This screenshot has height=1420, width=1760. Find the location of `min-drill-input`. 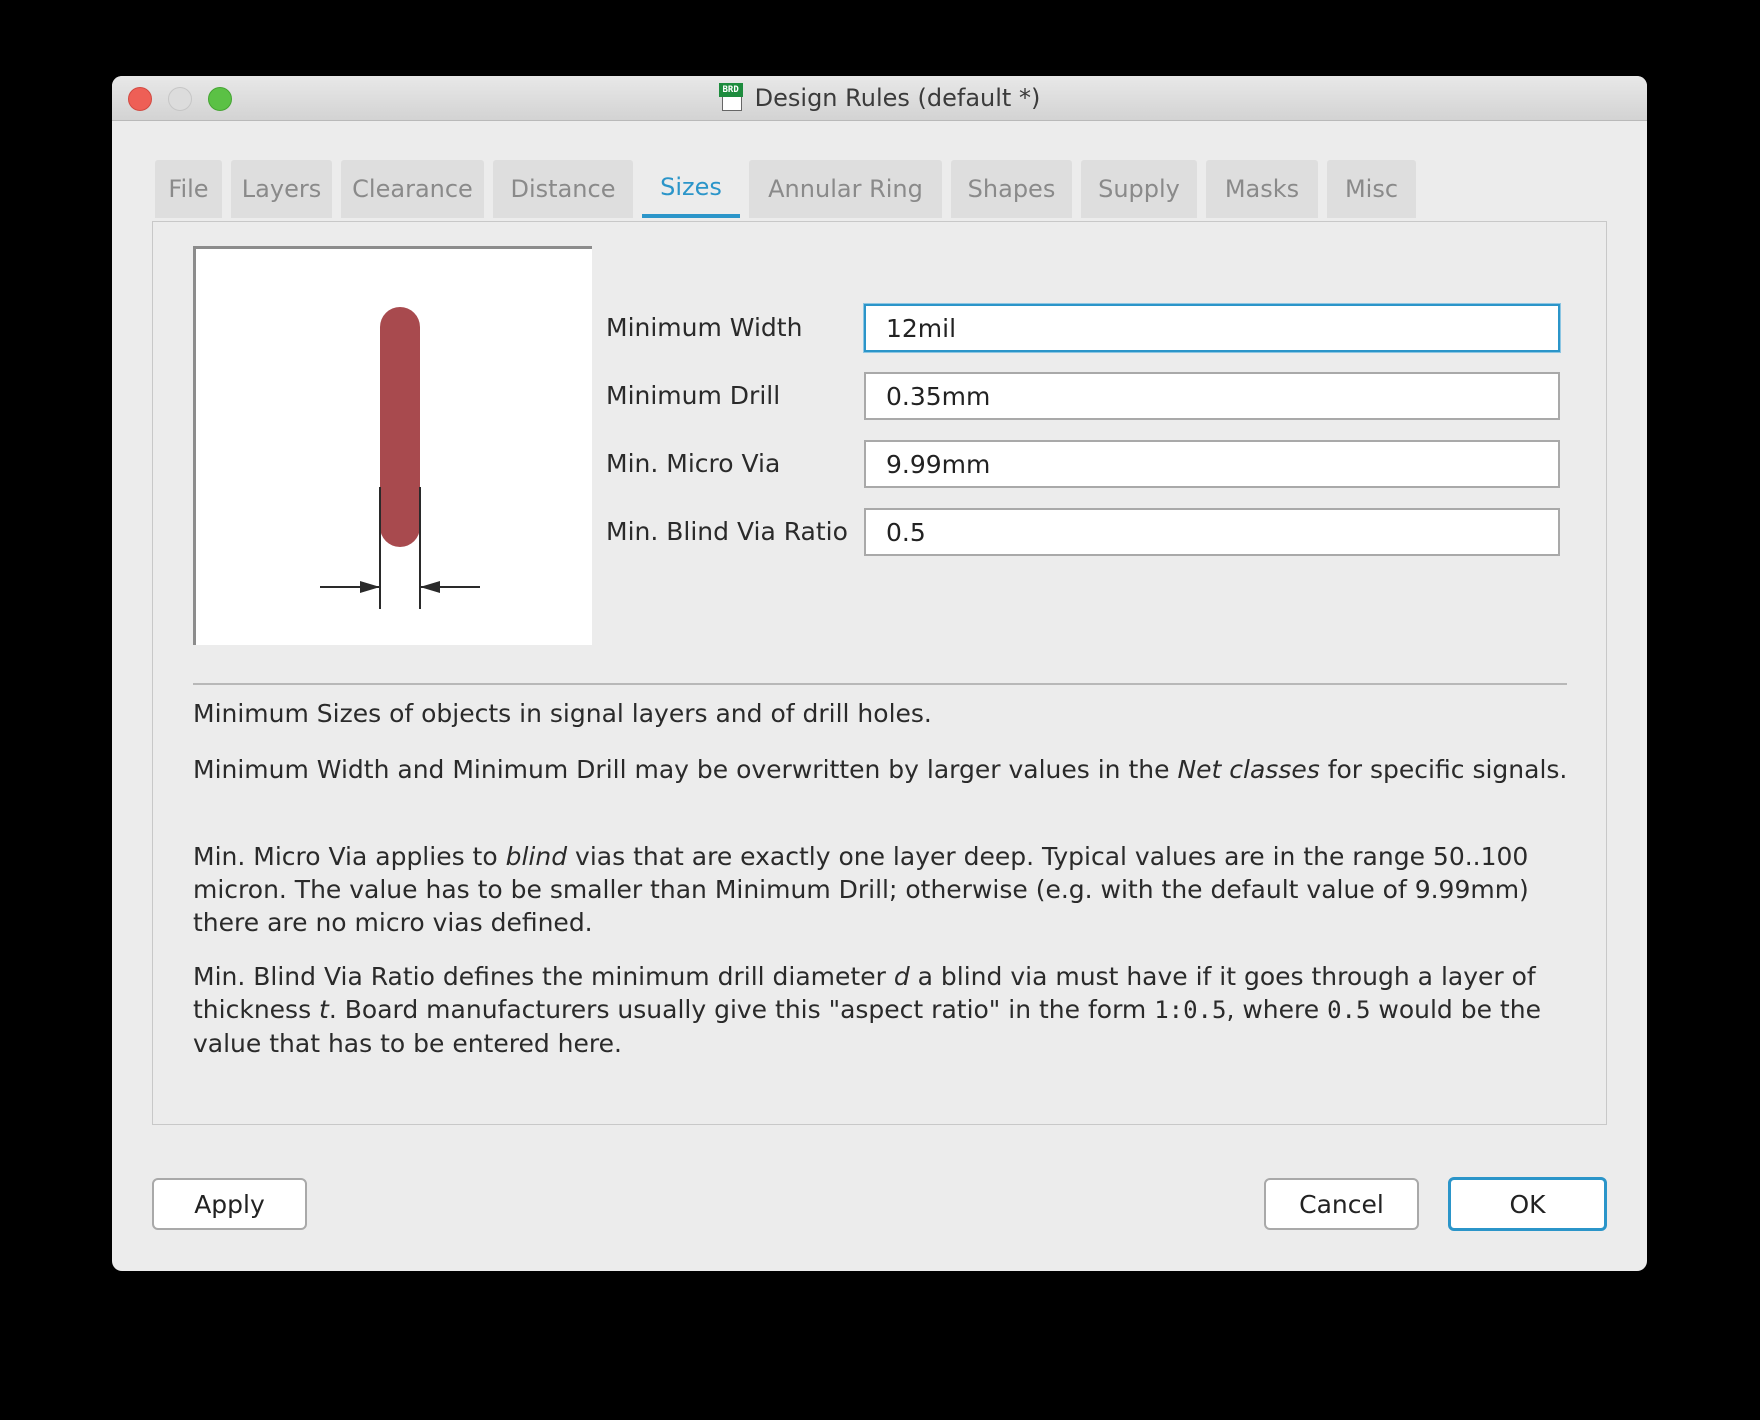

min-drill-input is located at coordinates (1212, 396).